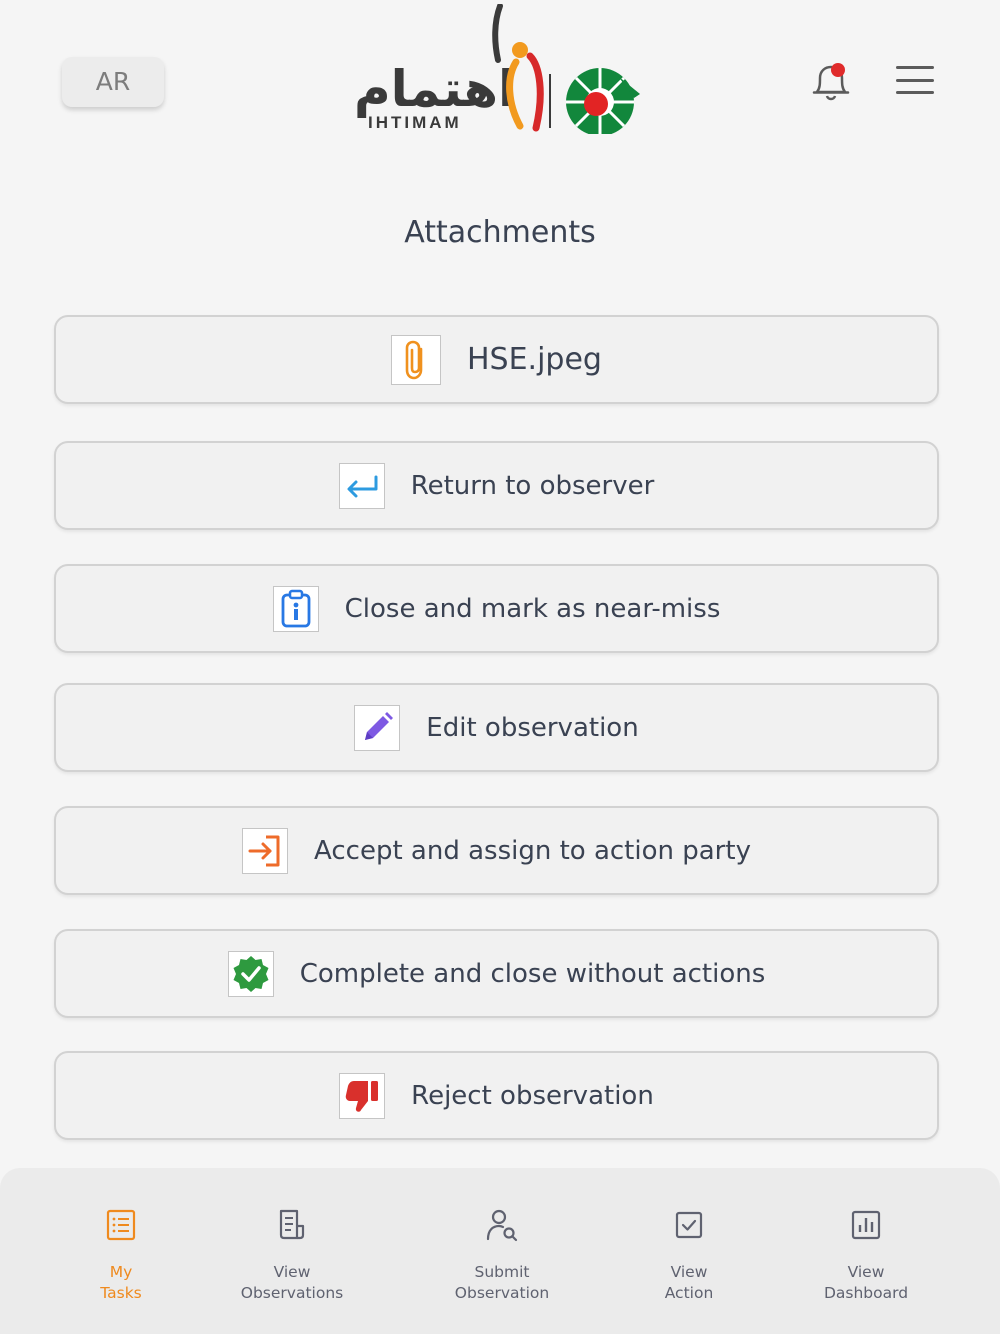 The width and height of the screenshot is (1000, 1334). Describe the element at coordinates (292, 1256) in the screenshot. I see `nav-view-observations: View Observations` at that location.